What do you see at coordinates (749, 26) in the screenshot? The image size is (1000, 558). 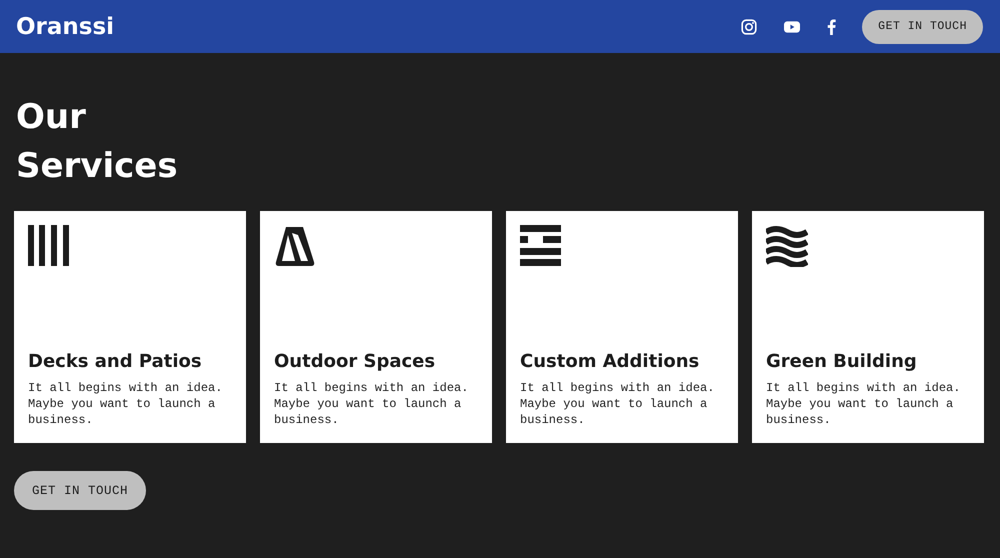 I see `instagram-icon` at bounding box center [749, 26].